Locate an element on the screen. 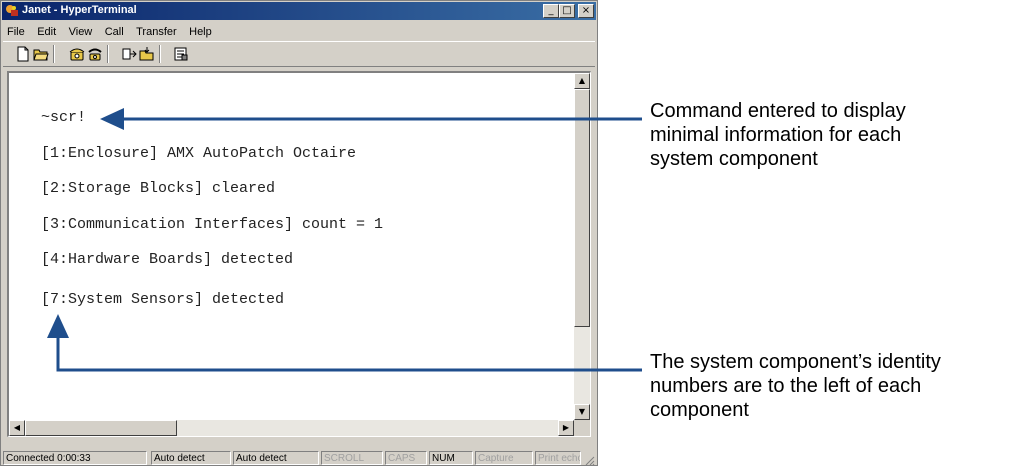  identity-arrow is located at coordinates (344, 343).